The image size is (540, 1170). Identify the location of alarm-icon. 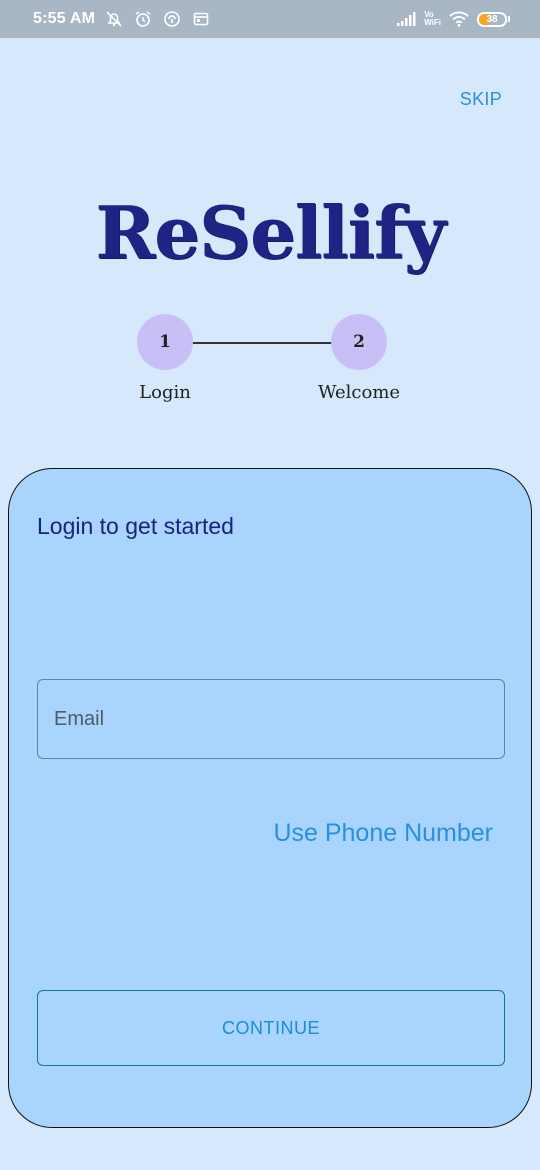
(143, 19).